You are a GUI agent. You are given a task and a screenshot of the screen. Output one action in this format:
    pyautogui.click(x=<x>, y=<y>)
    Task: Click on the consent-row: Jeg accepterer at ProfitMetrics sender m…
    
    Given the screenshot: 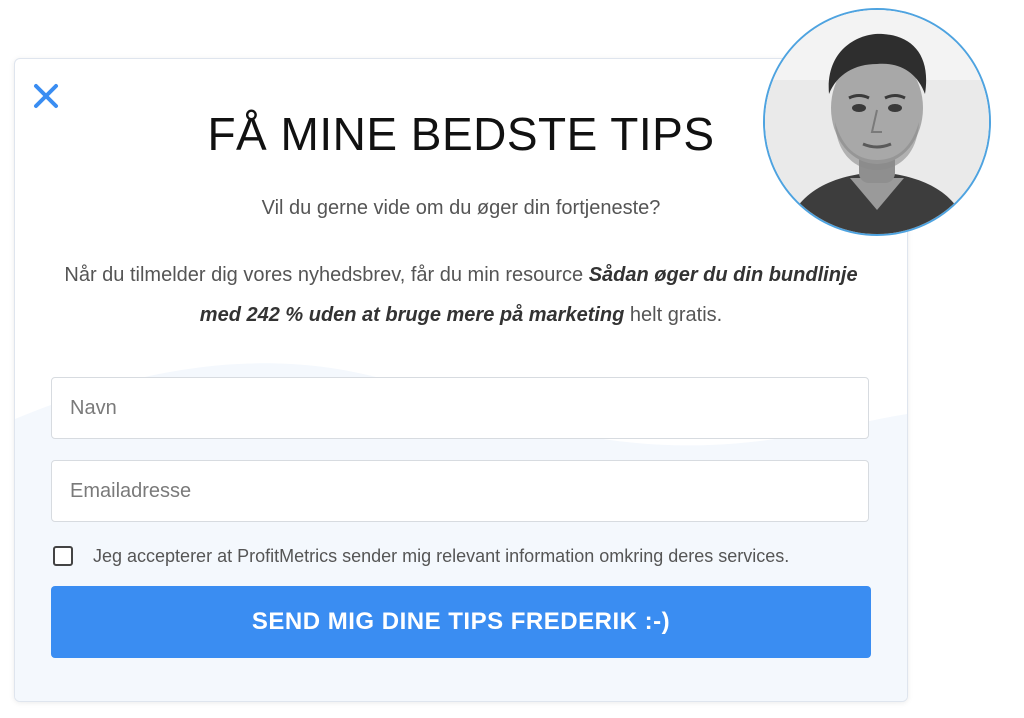 What is the action you would take?
    pyautogui.click(x=473, y=556)
    